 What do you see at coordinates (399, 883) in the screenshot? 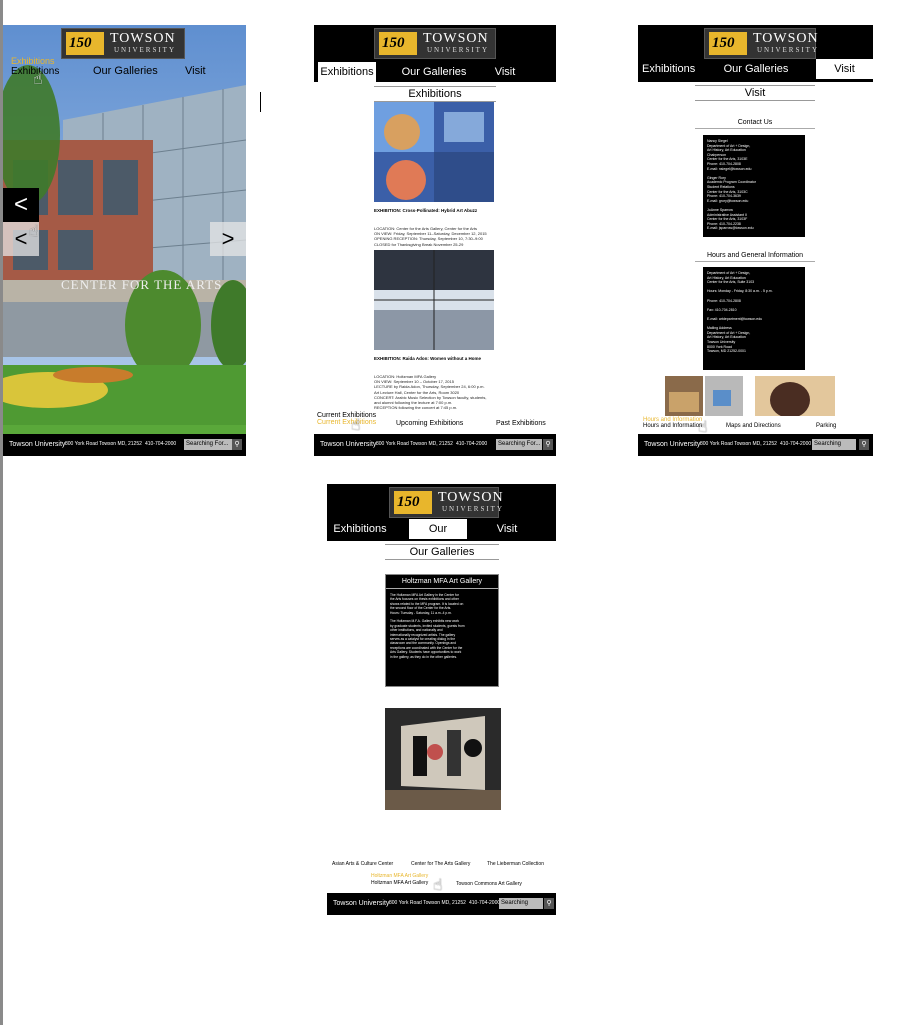
I see `gallery-link-holtzman: Holtzman MFA Art Gallery` at bounding box center [399, 883].